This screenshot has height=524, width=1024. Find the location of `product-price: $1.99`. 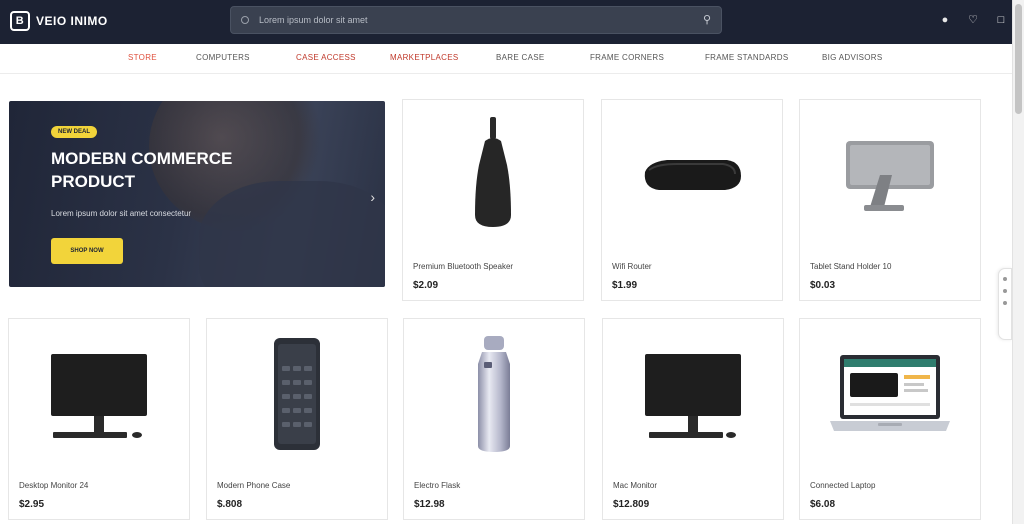

product-price: $1.99 is located at coordinates (625, 285).